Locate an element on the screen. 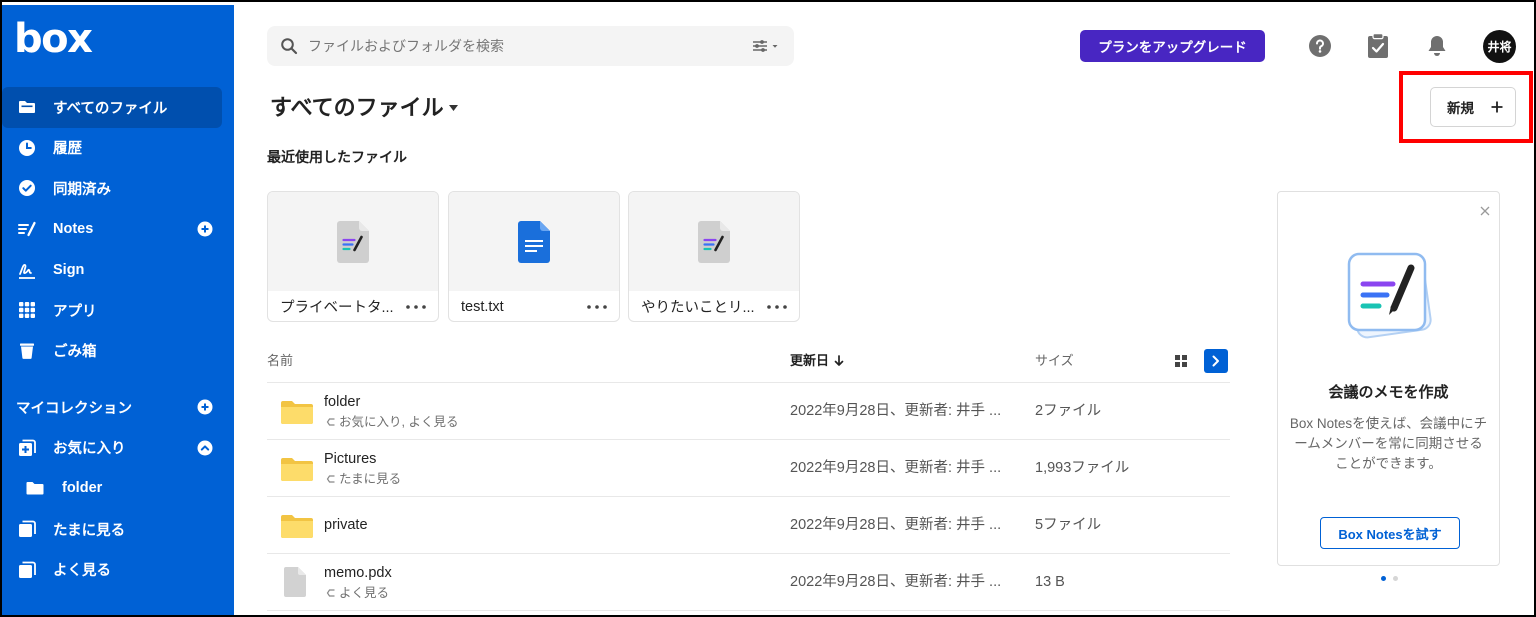 Image resolution: width=1536 pixels, height=617 pixels. item-tags-text: たまに見る is located at coordinates (370, 478).